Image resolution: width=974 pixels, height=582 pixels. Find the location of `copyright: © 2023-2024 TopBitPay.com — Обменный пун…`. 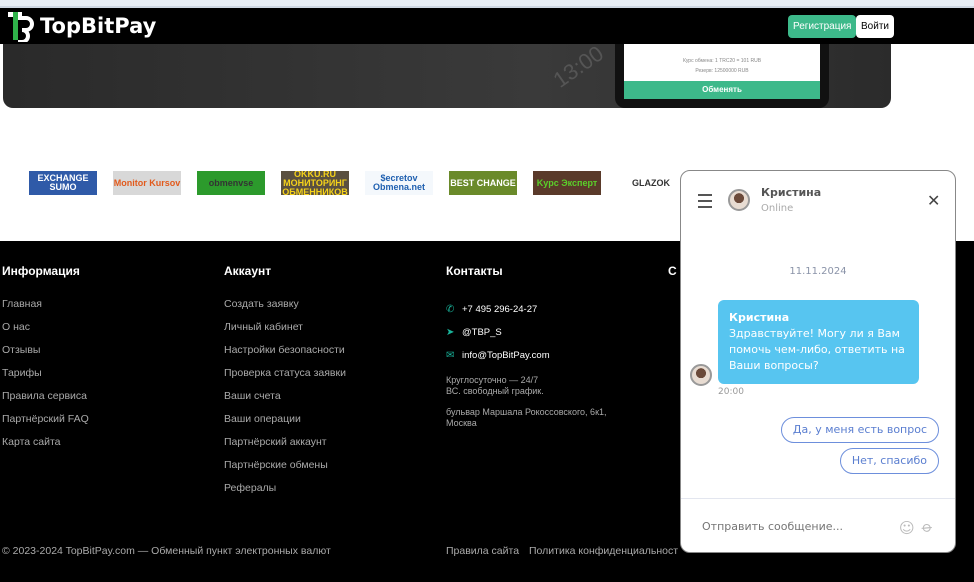

copyright: © 2023-2024 TopBitPay.com — Обменный пун… is located at coordinates (166, 551).